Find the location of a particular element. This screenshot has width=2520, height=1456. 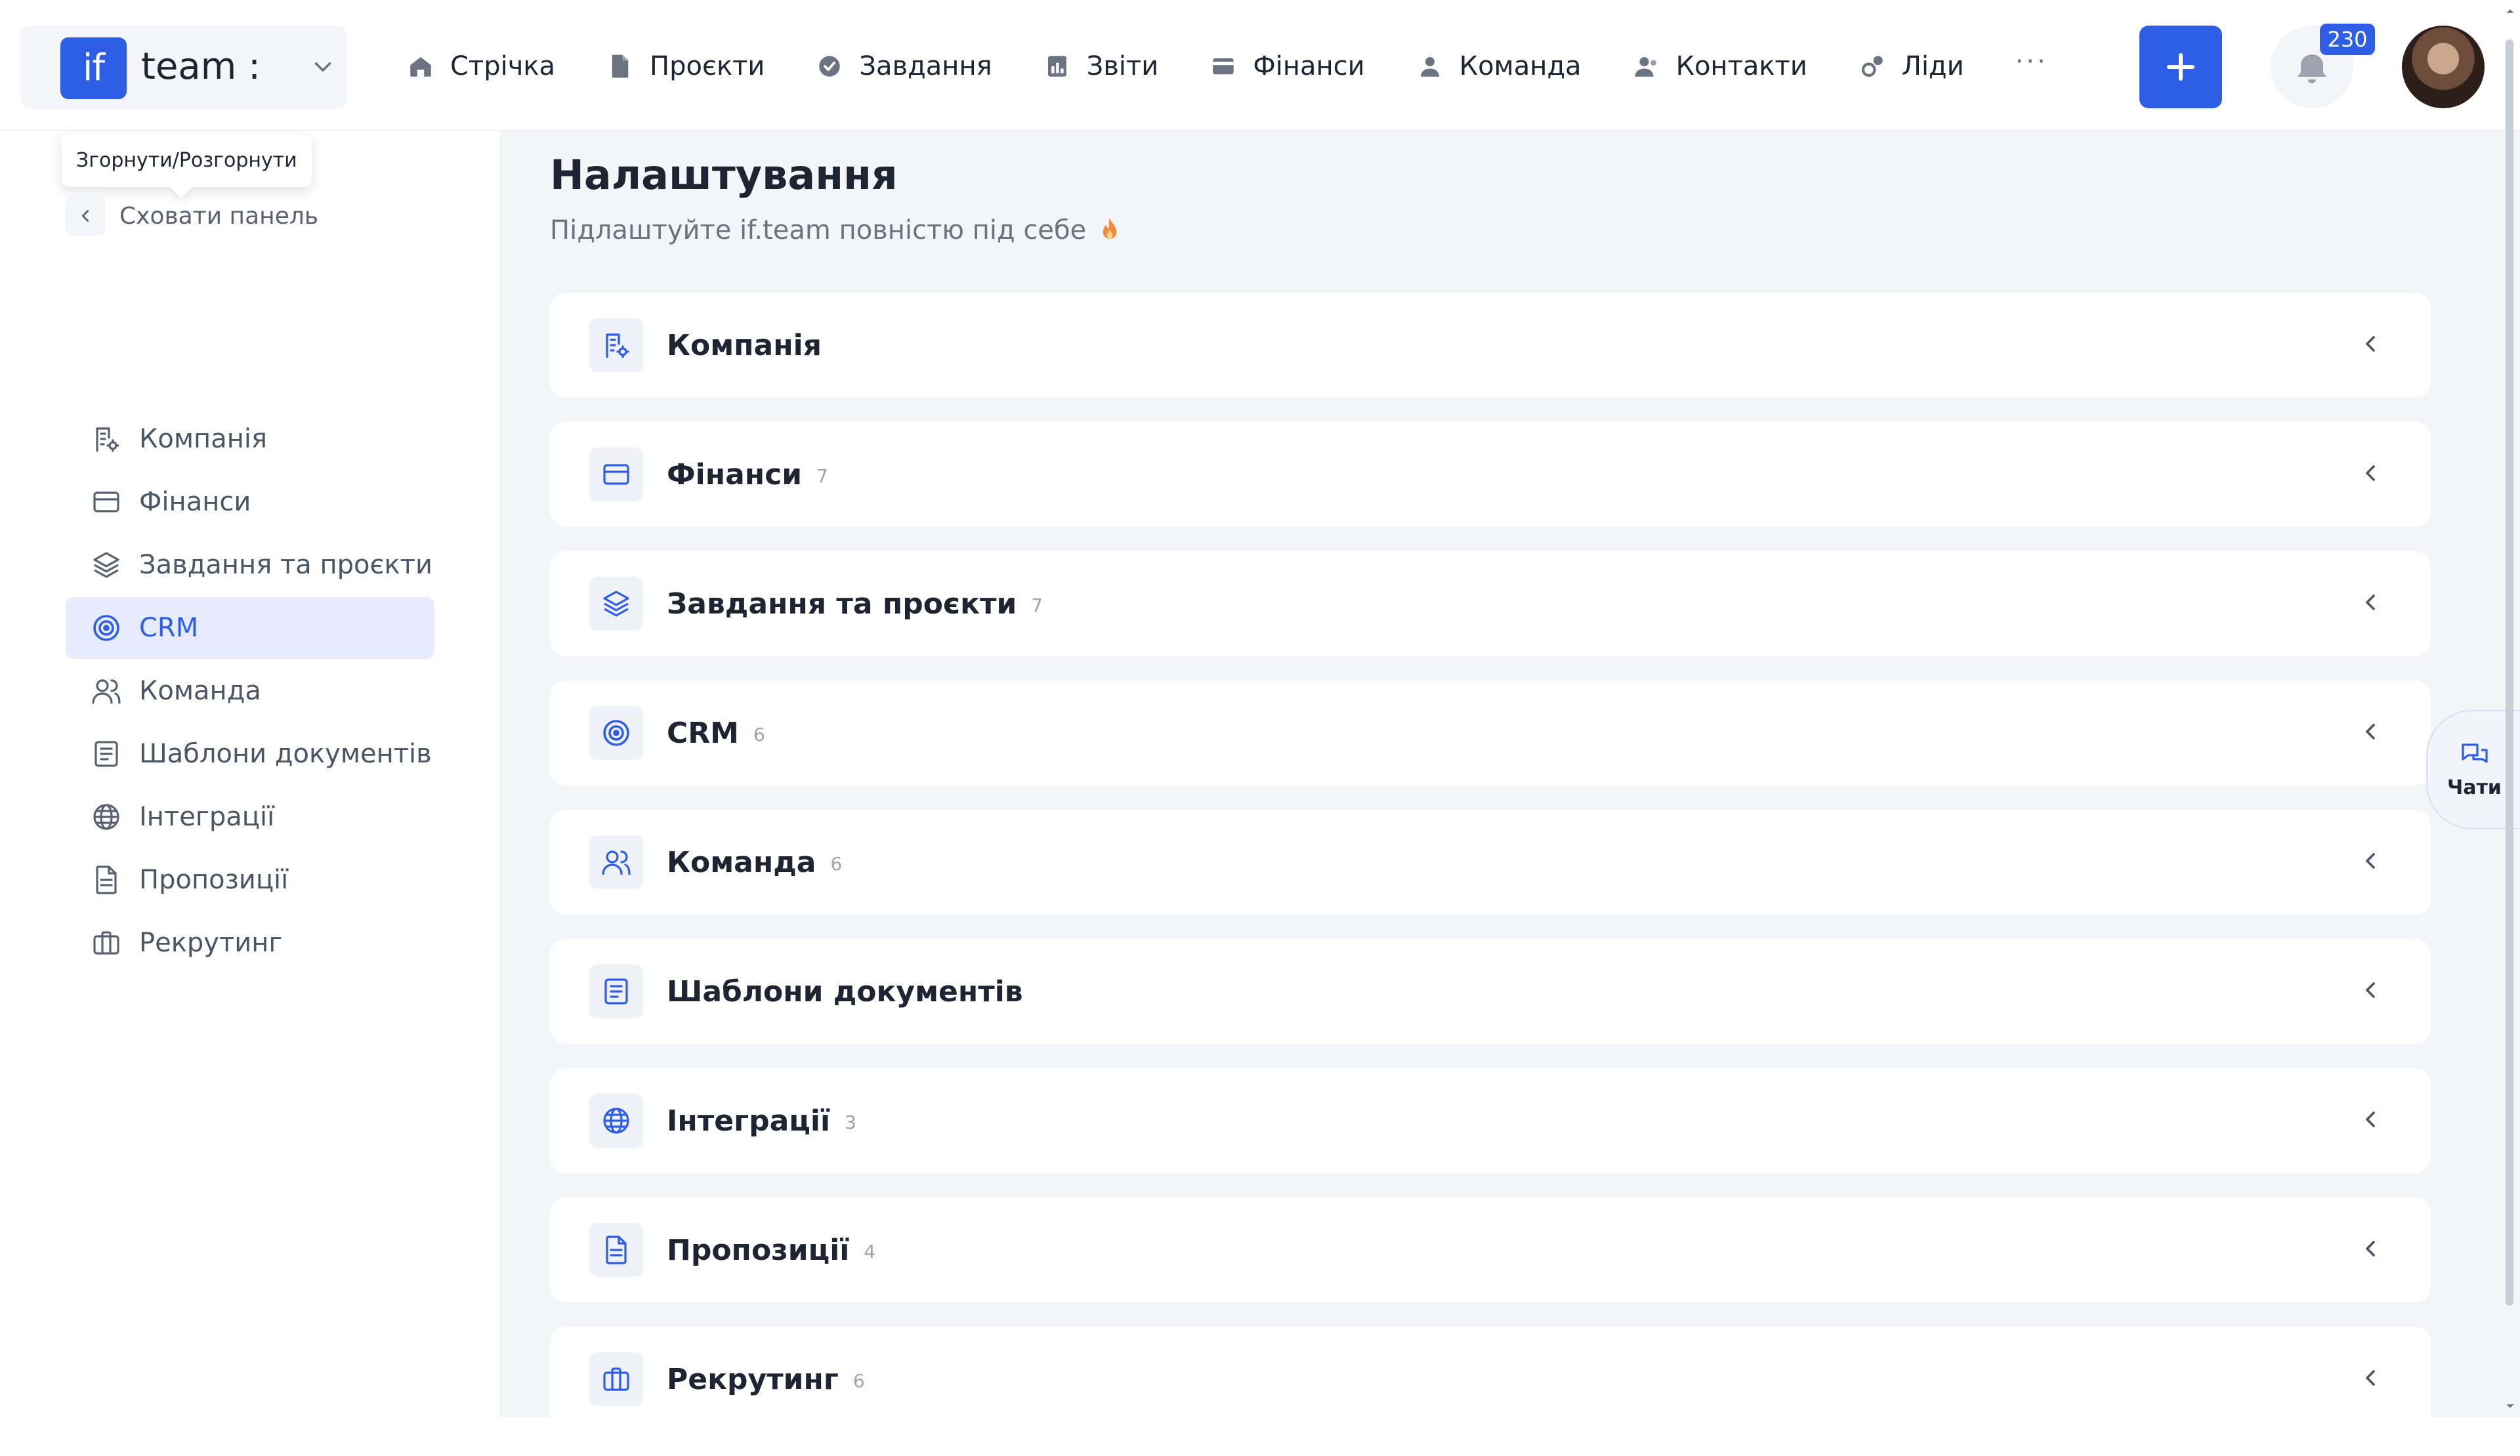

sidebar-item-label: Компанія is located at coordinates (203, 439).